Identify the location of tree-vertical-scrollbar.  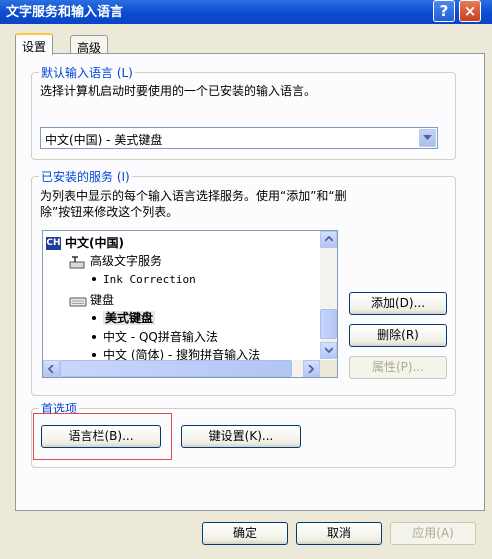
(328, 295).